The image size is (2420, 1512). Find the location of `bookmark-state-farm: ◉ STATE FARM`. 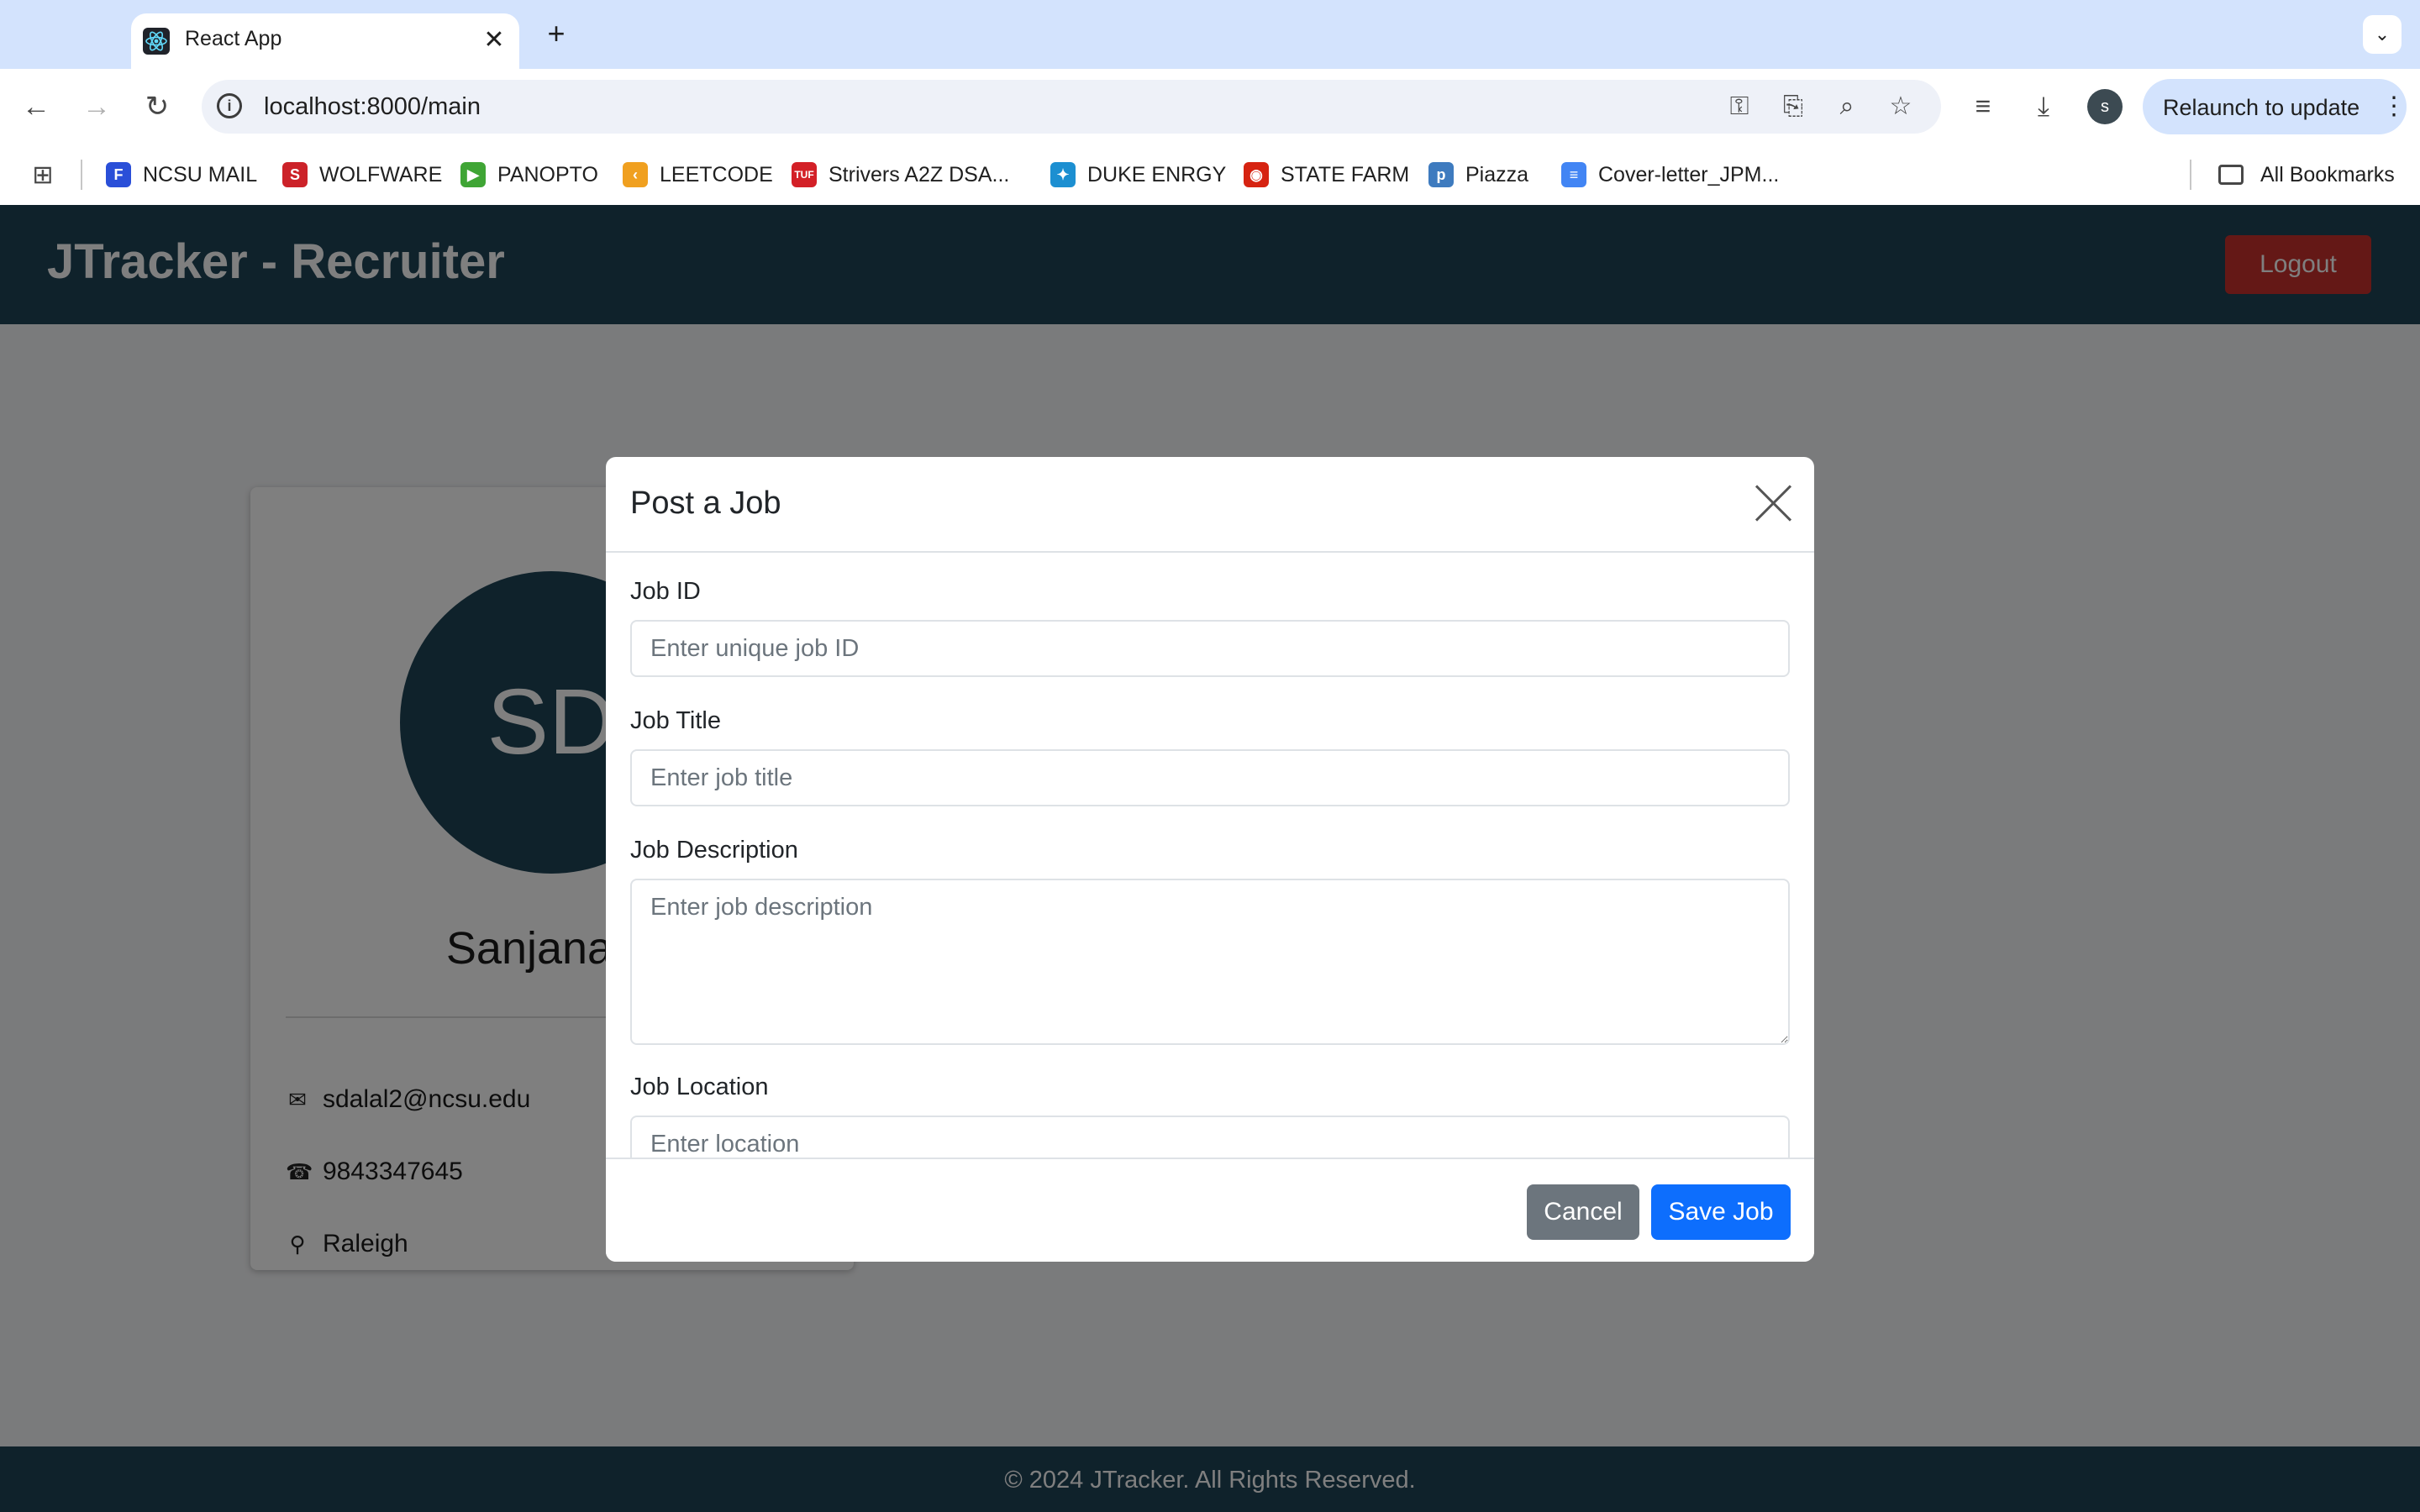

bookmark-state-farm: ◉ STATE FARM is located at coordinates (1326, 175).